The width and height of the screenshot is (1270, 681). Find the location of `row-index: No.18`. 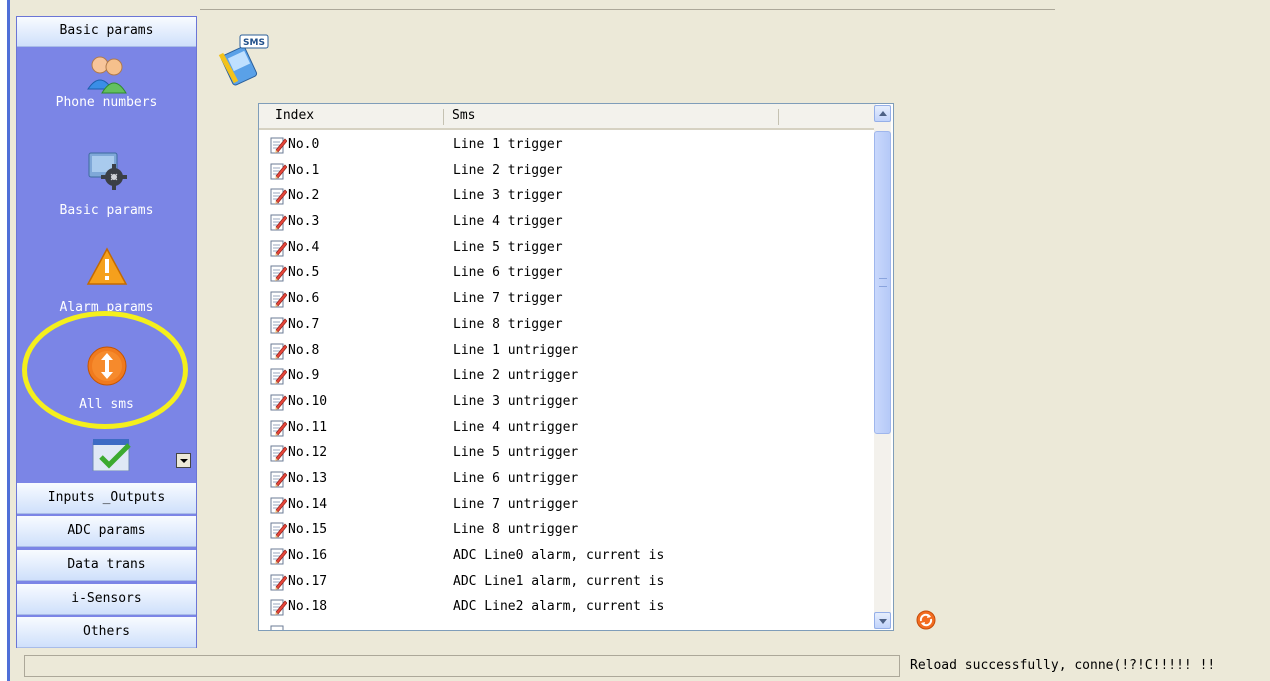

row-index: No.18 is located at coordinates (308, 607).